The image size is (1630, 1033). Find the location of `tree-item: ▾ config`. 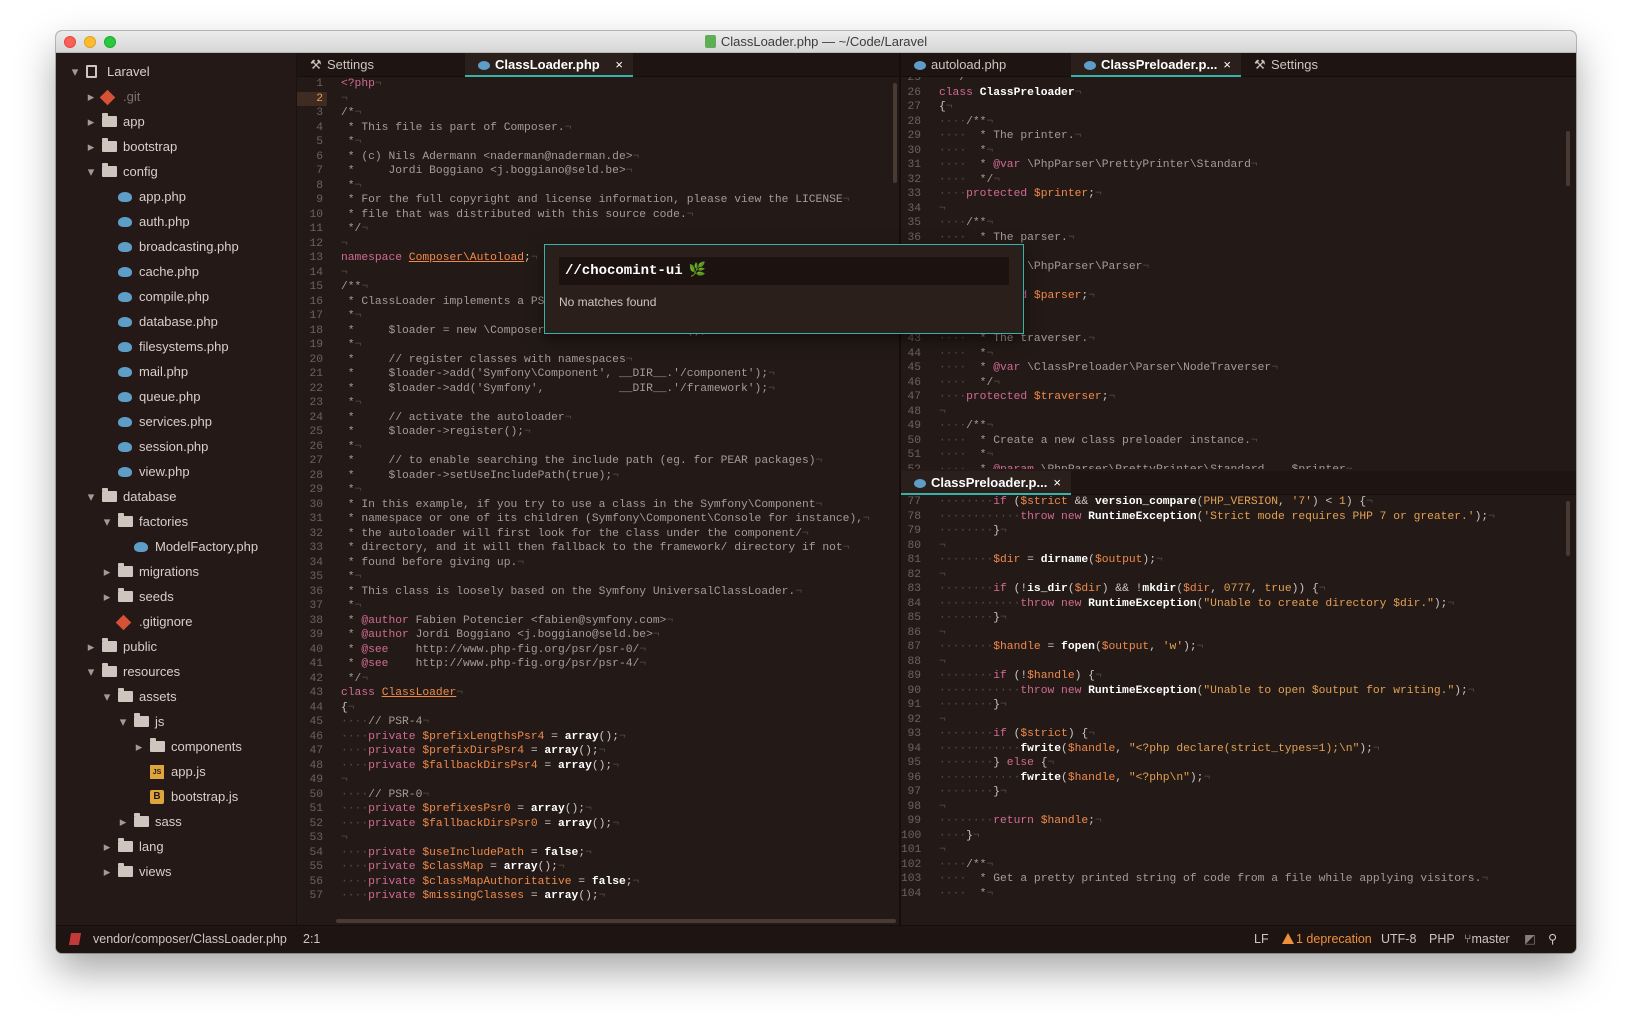

tree-item: ▾ config is located at coordinates (176, 172).